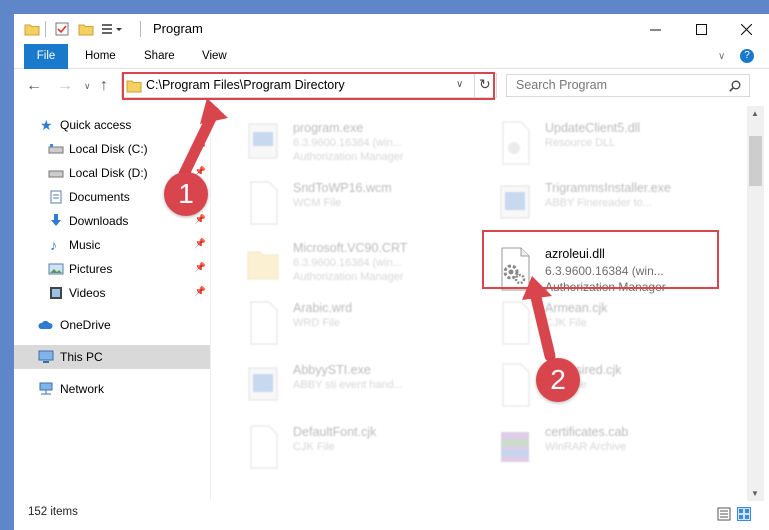  What do you see at coordinates (558, 380) in the screenshot?
I see `step-2-badge: 2` at bounding box center [558, 380].